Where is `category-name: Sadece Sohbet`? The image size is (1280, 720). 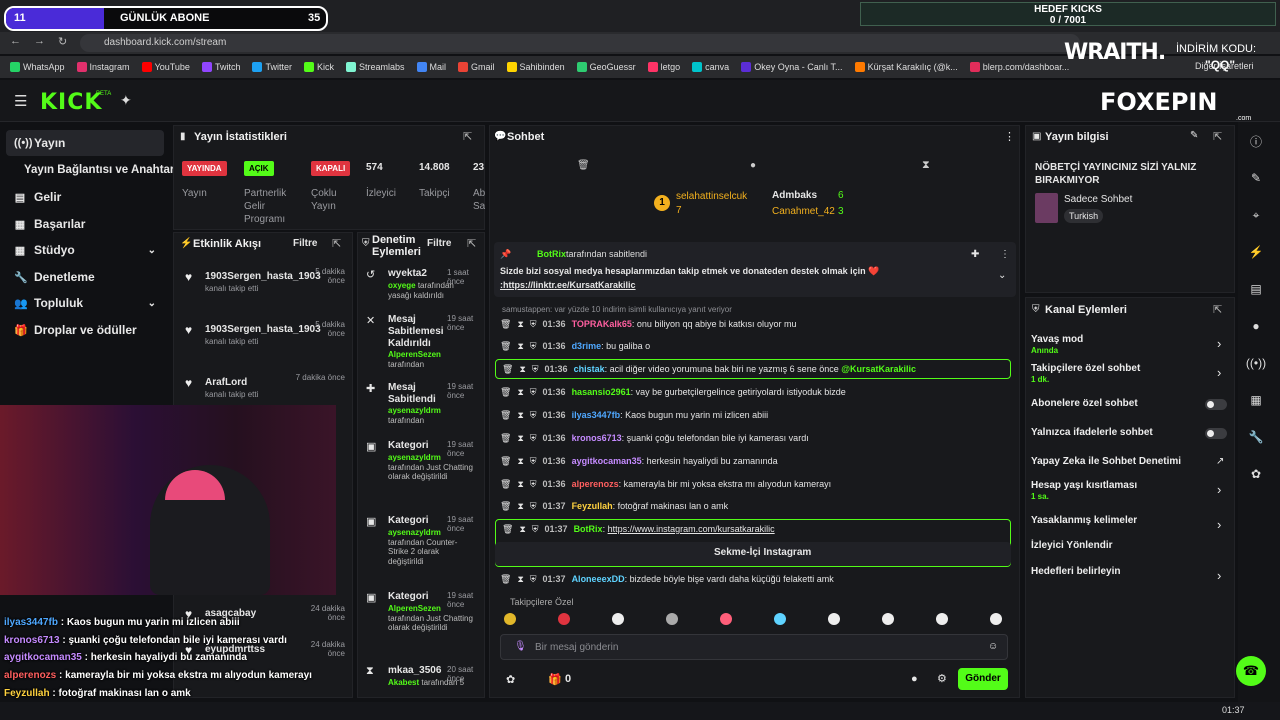
category-name: Sadece Sohbet is located at coordinates (1098, 199).